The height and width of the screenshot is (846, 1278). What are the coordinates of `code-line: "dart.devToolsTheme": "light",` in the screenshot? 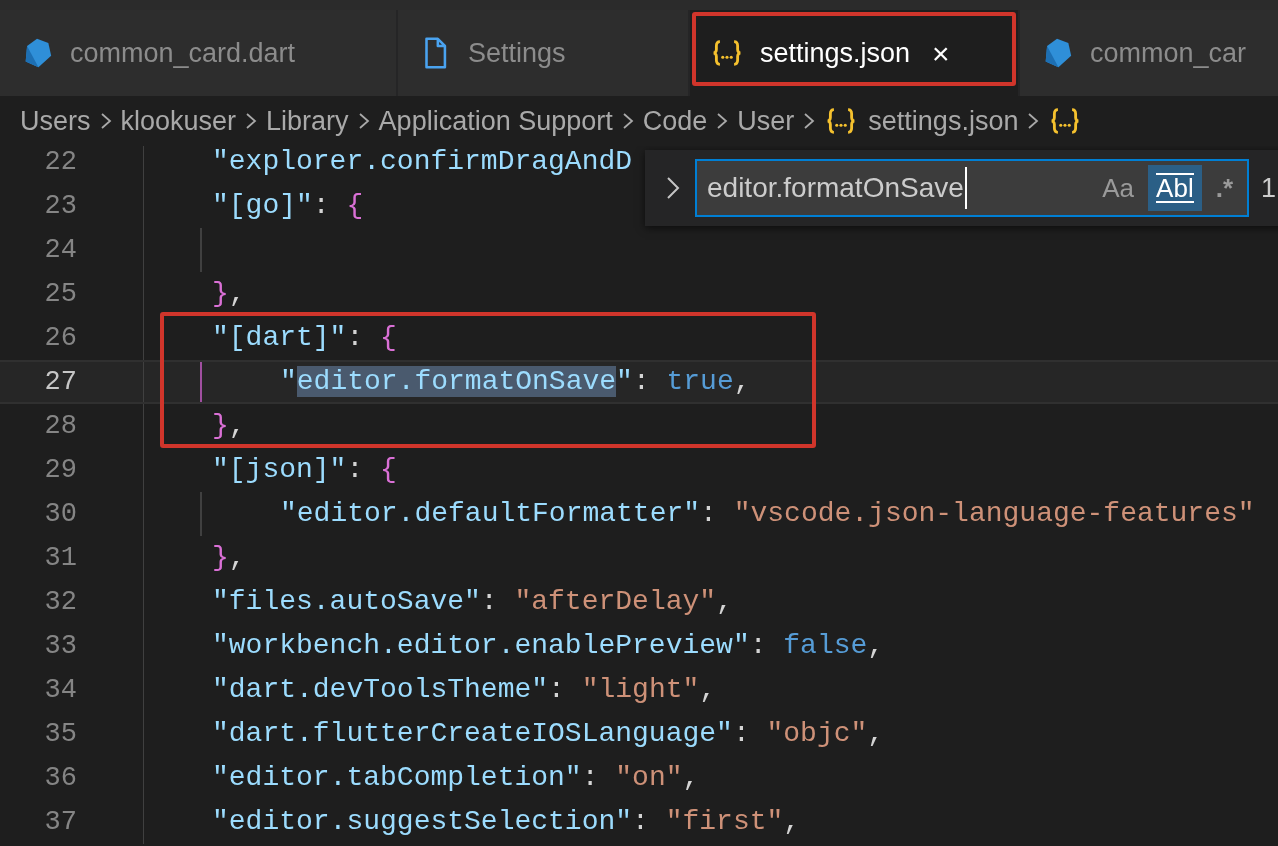 It's located at (464, 690).